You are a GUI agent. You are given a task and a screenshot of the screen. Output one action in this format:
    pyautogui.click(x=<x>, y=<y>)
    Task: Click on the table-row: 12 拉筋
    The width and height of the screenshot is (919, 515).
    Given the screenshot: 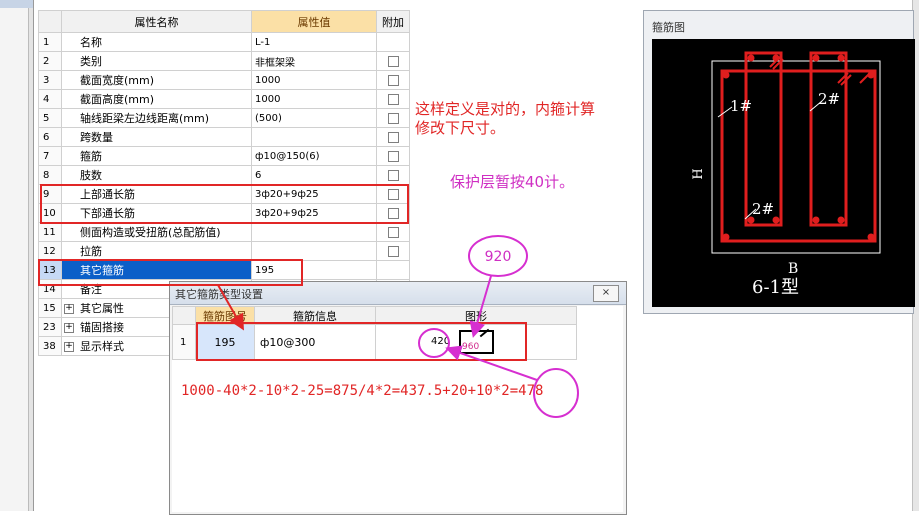 What is the action you would take?
    pyautogui.click(x=224, y=251)
    